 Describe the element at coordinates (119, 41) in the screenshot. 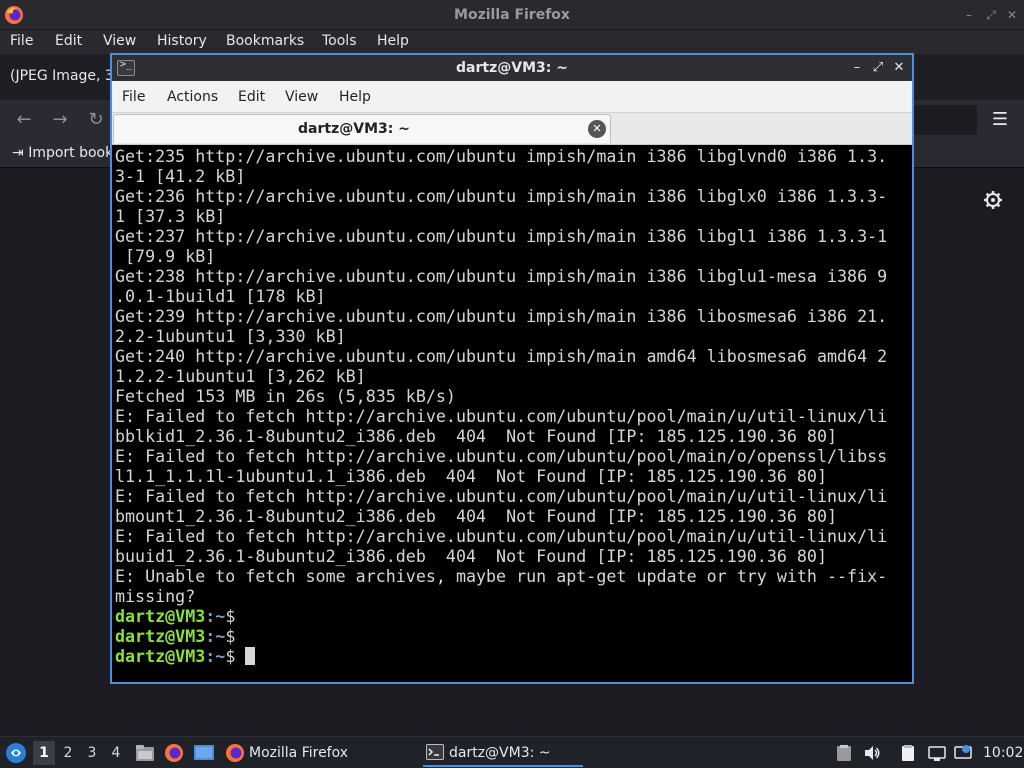

I see `ff-menu-view: View` at that location.